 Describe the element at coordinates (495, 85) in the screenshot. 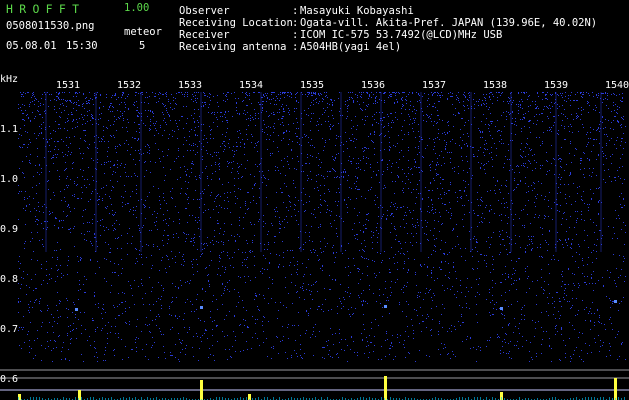

I see `time-tick: 1538` at that location.